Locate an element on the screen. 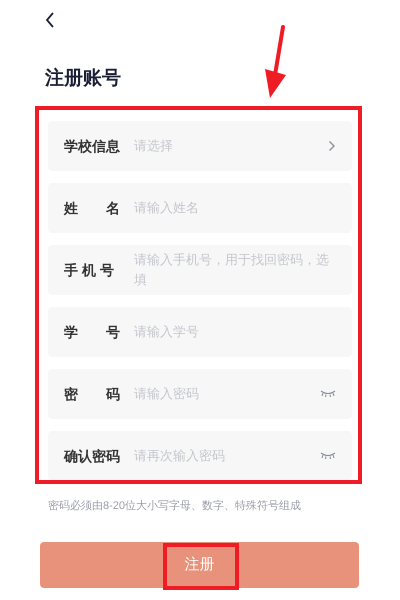  password-hint: 密码必须由8-20位大小写字母、数字、特殊符号组成 is located at coordinates (174, 506).